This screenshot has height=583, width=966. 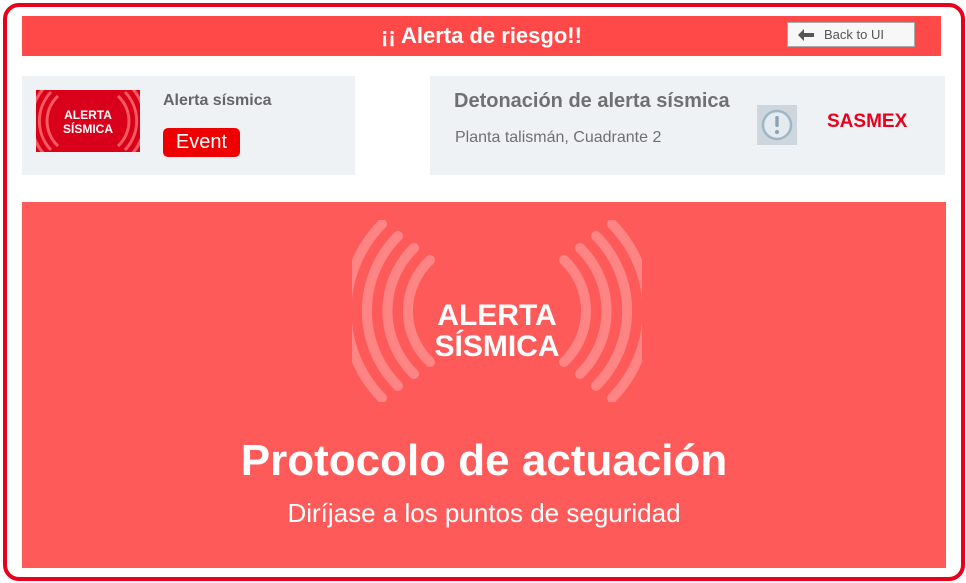 What do you see at coordinates (777, 125) in the screenshot?
I see `alert-circle-icon` at bounding box center [777, 125].